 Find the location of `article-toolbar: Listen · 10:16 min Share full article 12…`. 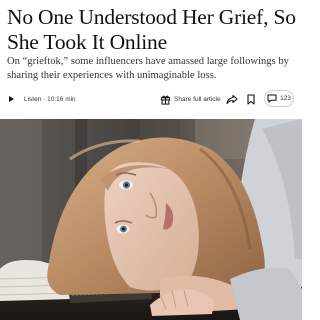

article-toolbar: Listen · 10:16 min Share full article 12… is located at coordinates (151, 99).